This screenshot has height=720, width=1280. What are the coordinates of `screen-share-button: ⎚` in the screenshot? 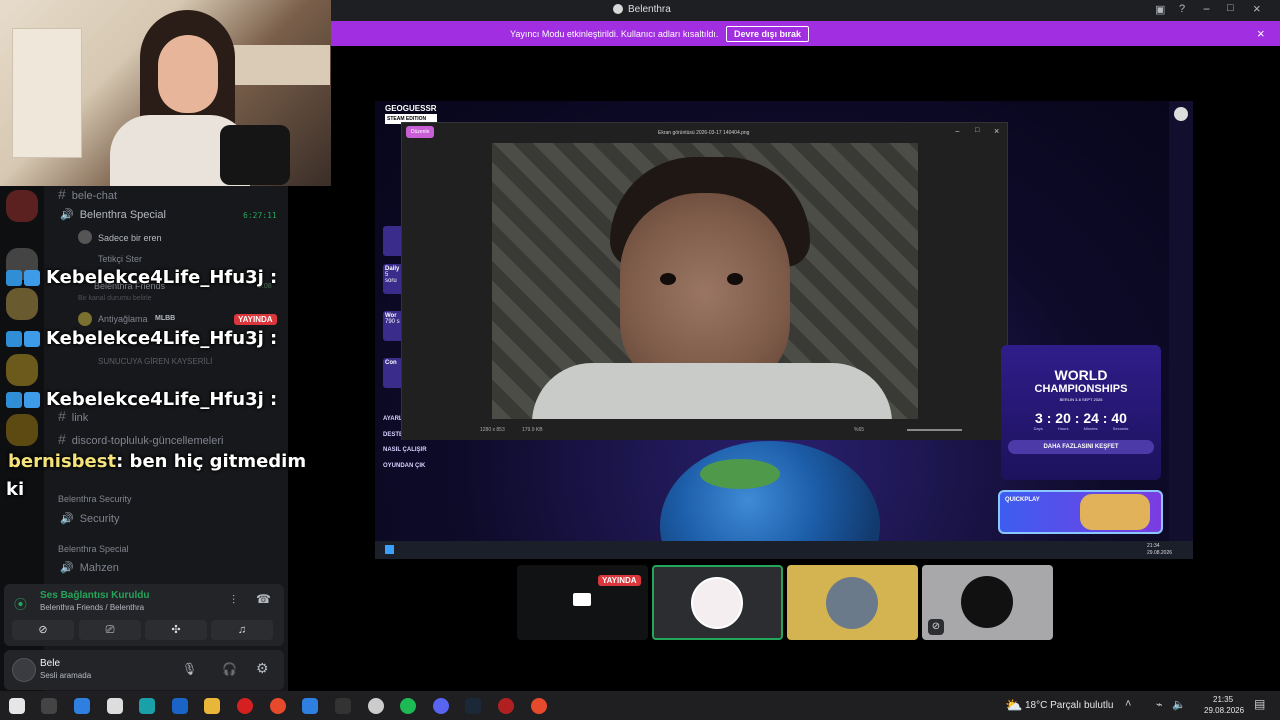 It's located at (110, 630).